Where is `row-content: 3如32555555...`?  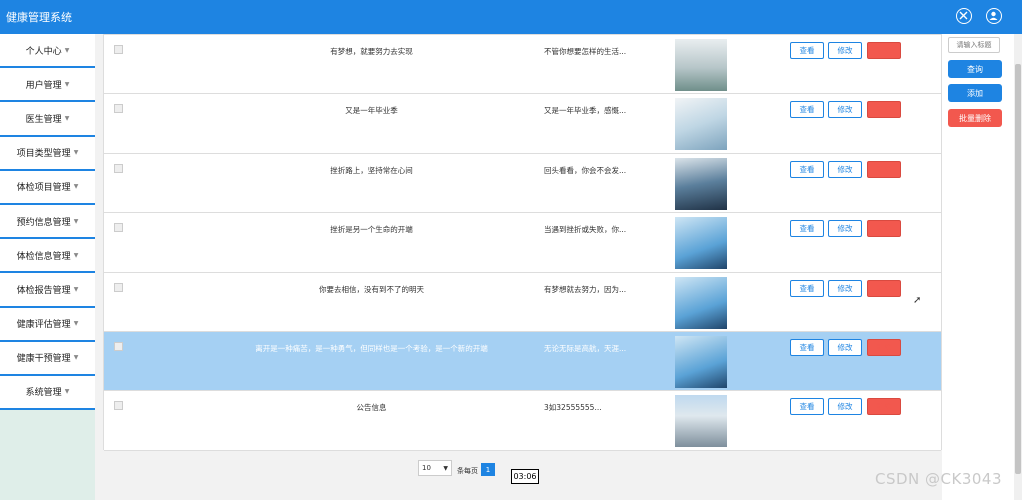
row-content: 3如32555555... is located at coordinates (573, 408).